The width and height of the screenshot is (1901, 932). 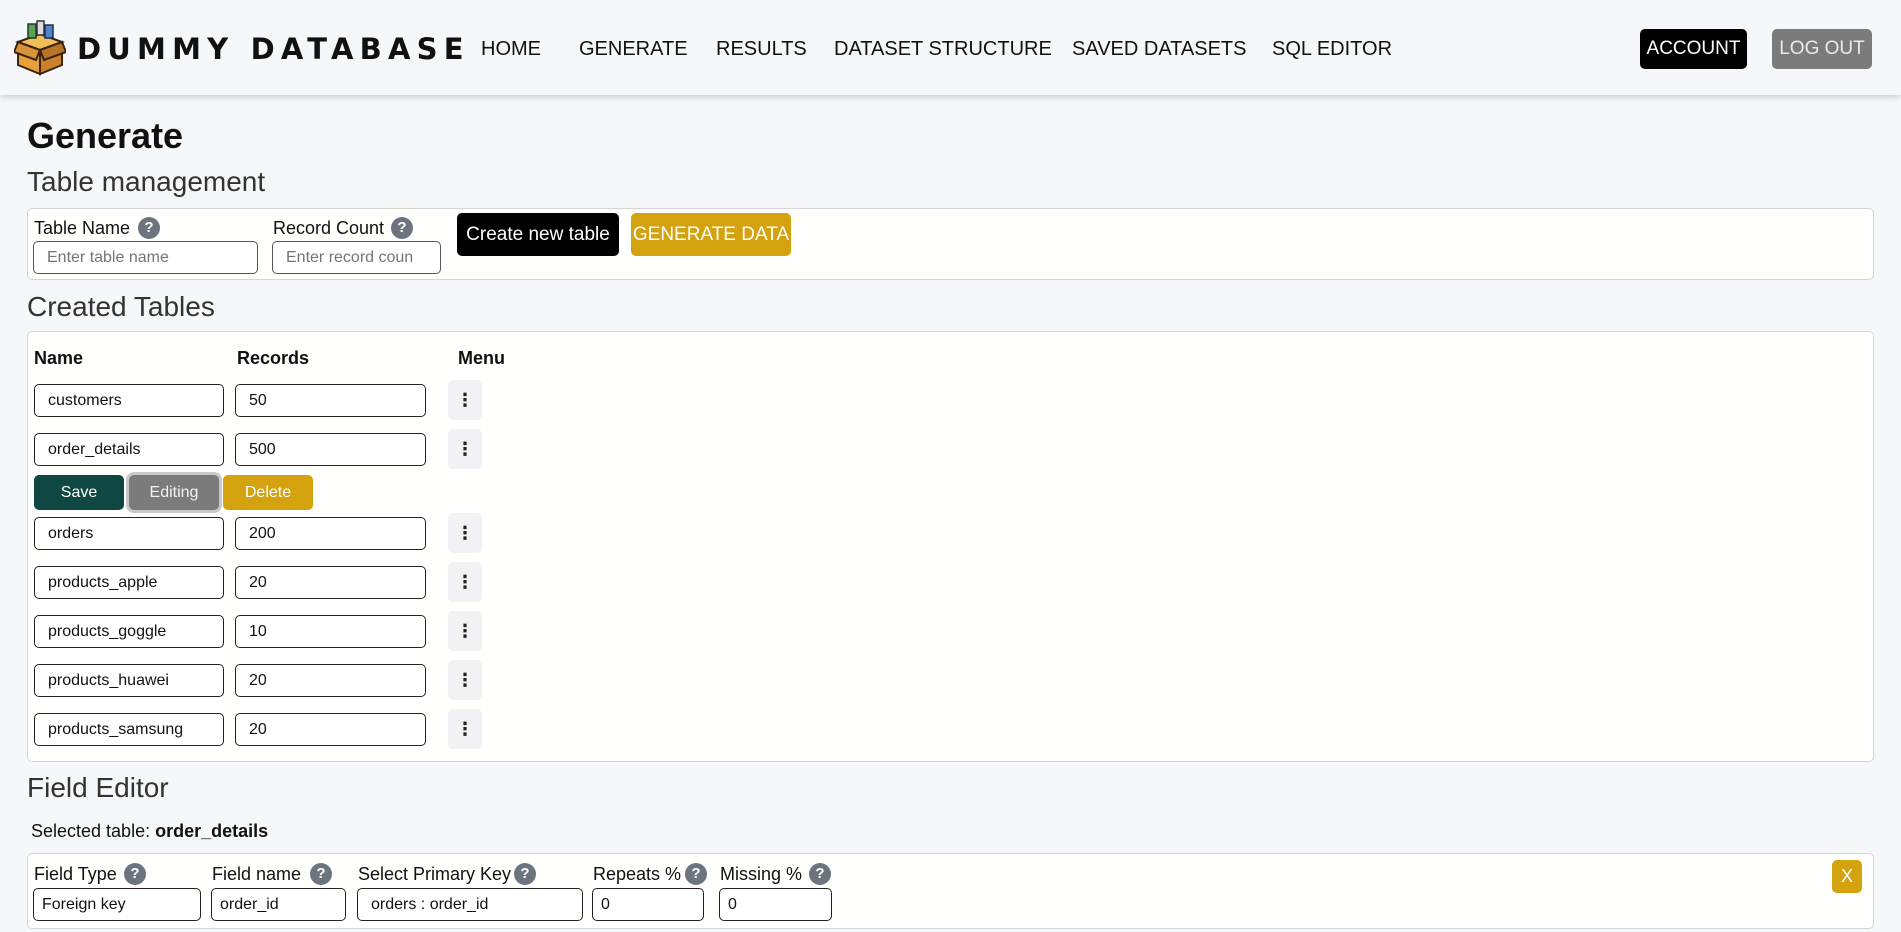 I want to click on col-header-records: Records, so click(x=273, y=358).